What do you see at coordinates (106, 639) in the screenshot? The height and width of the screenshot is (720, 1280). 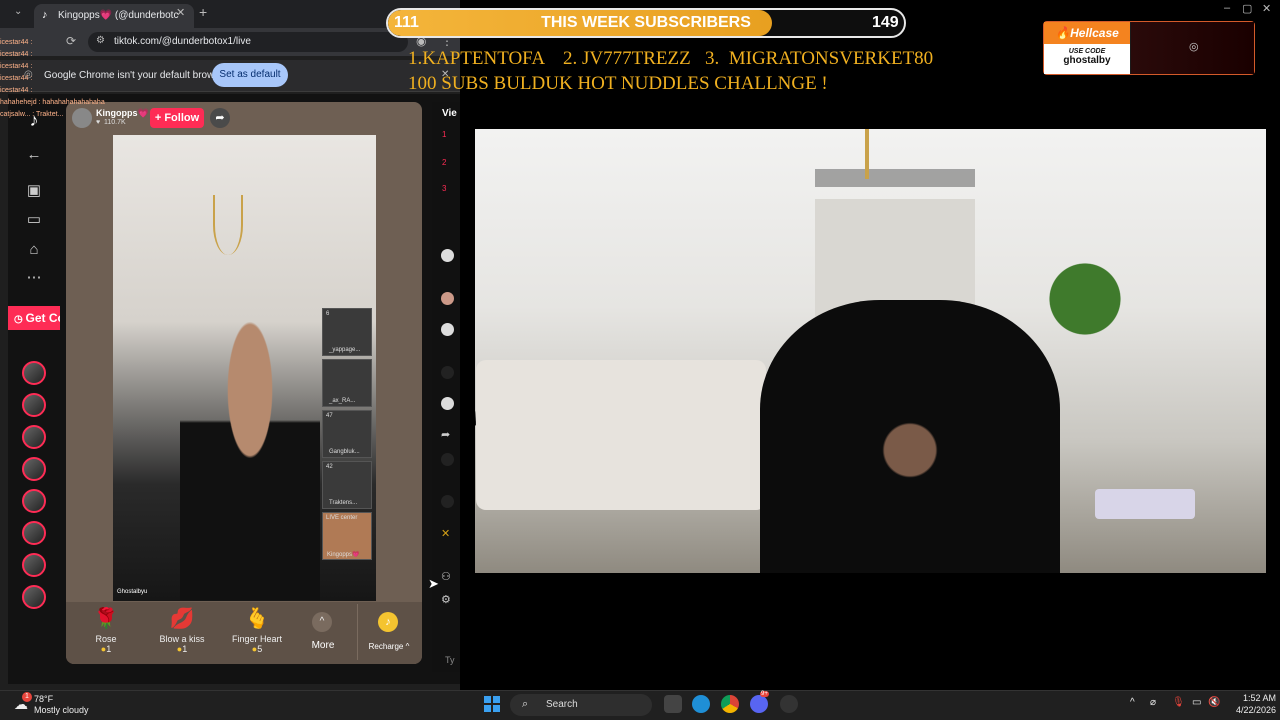 I see `gift-name: Rose` at bounding box center [106, 639].